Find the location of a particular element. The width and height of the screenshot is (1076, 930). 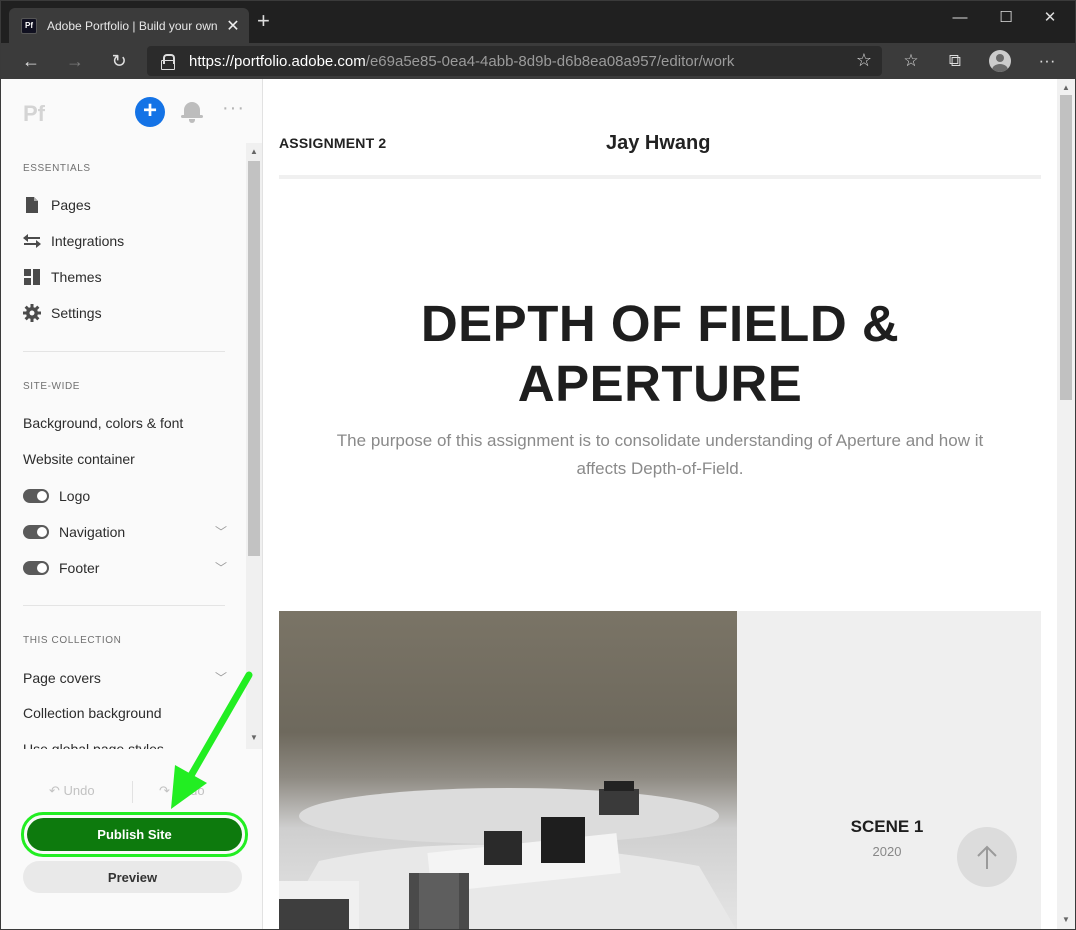

camera-photo is located at coordinates (507, 855).